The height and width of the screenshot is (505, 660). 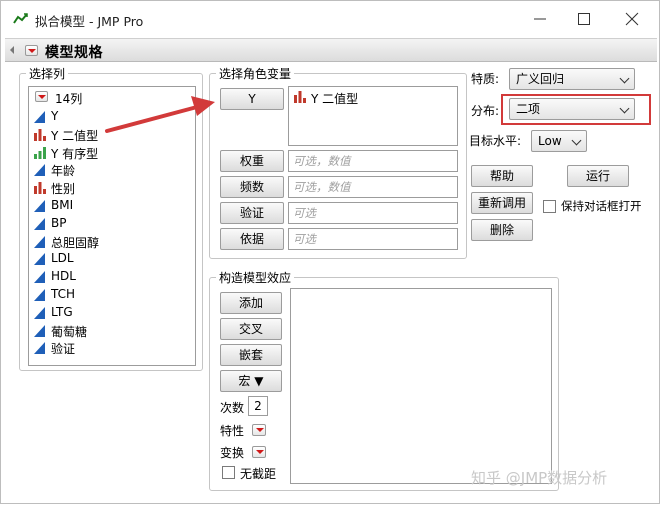 I want to click on column-label: Y 二值型, so click(x=75, y=135).